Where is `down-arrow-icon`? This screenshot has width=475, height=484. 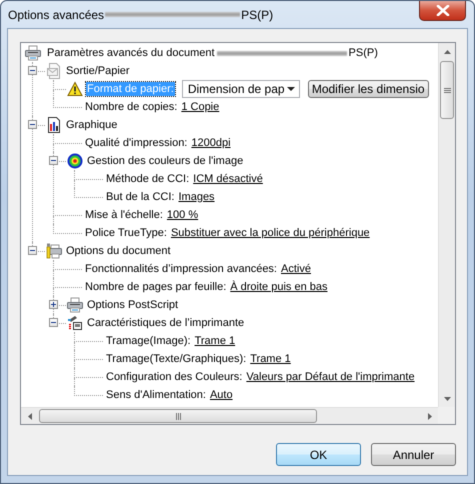 down-arrow-icon is located at coordinates (447, 398).